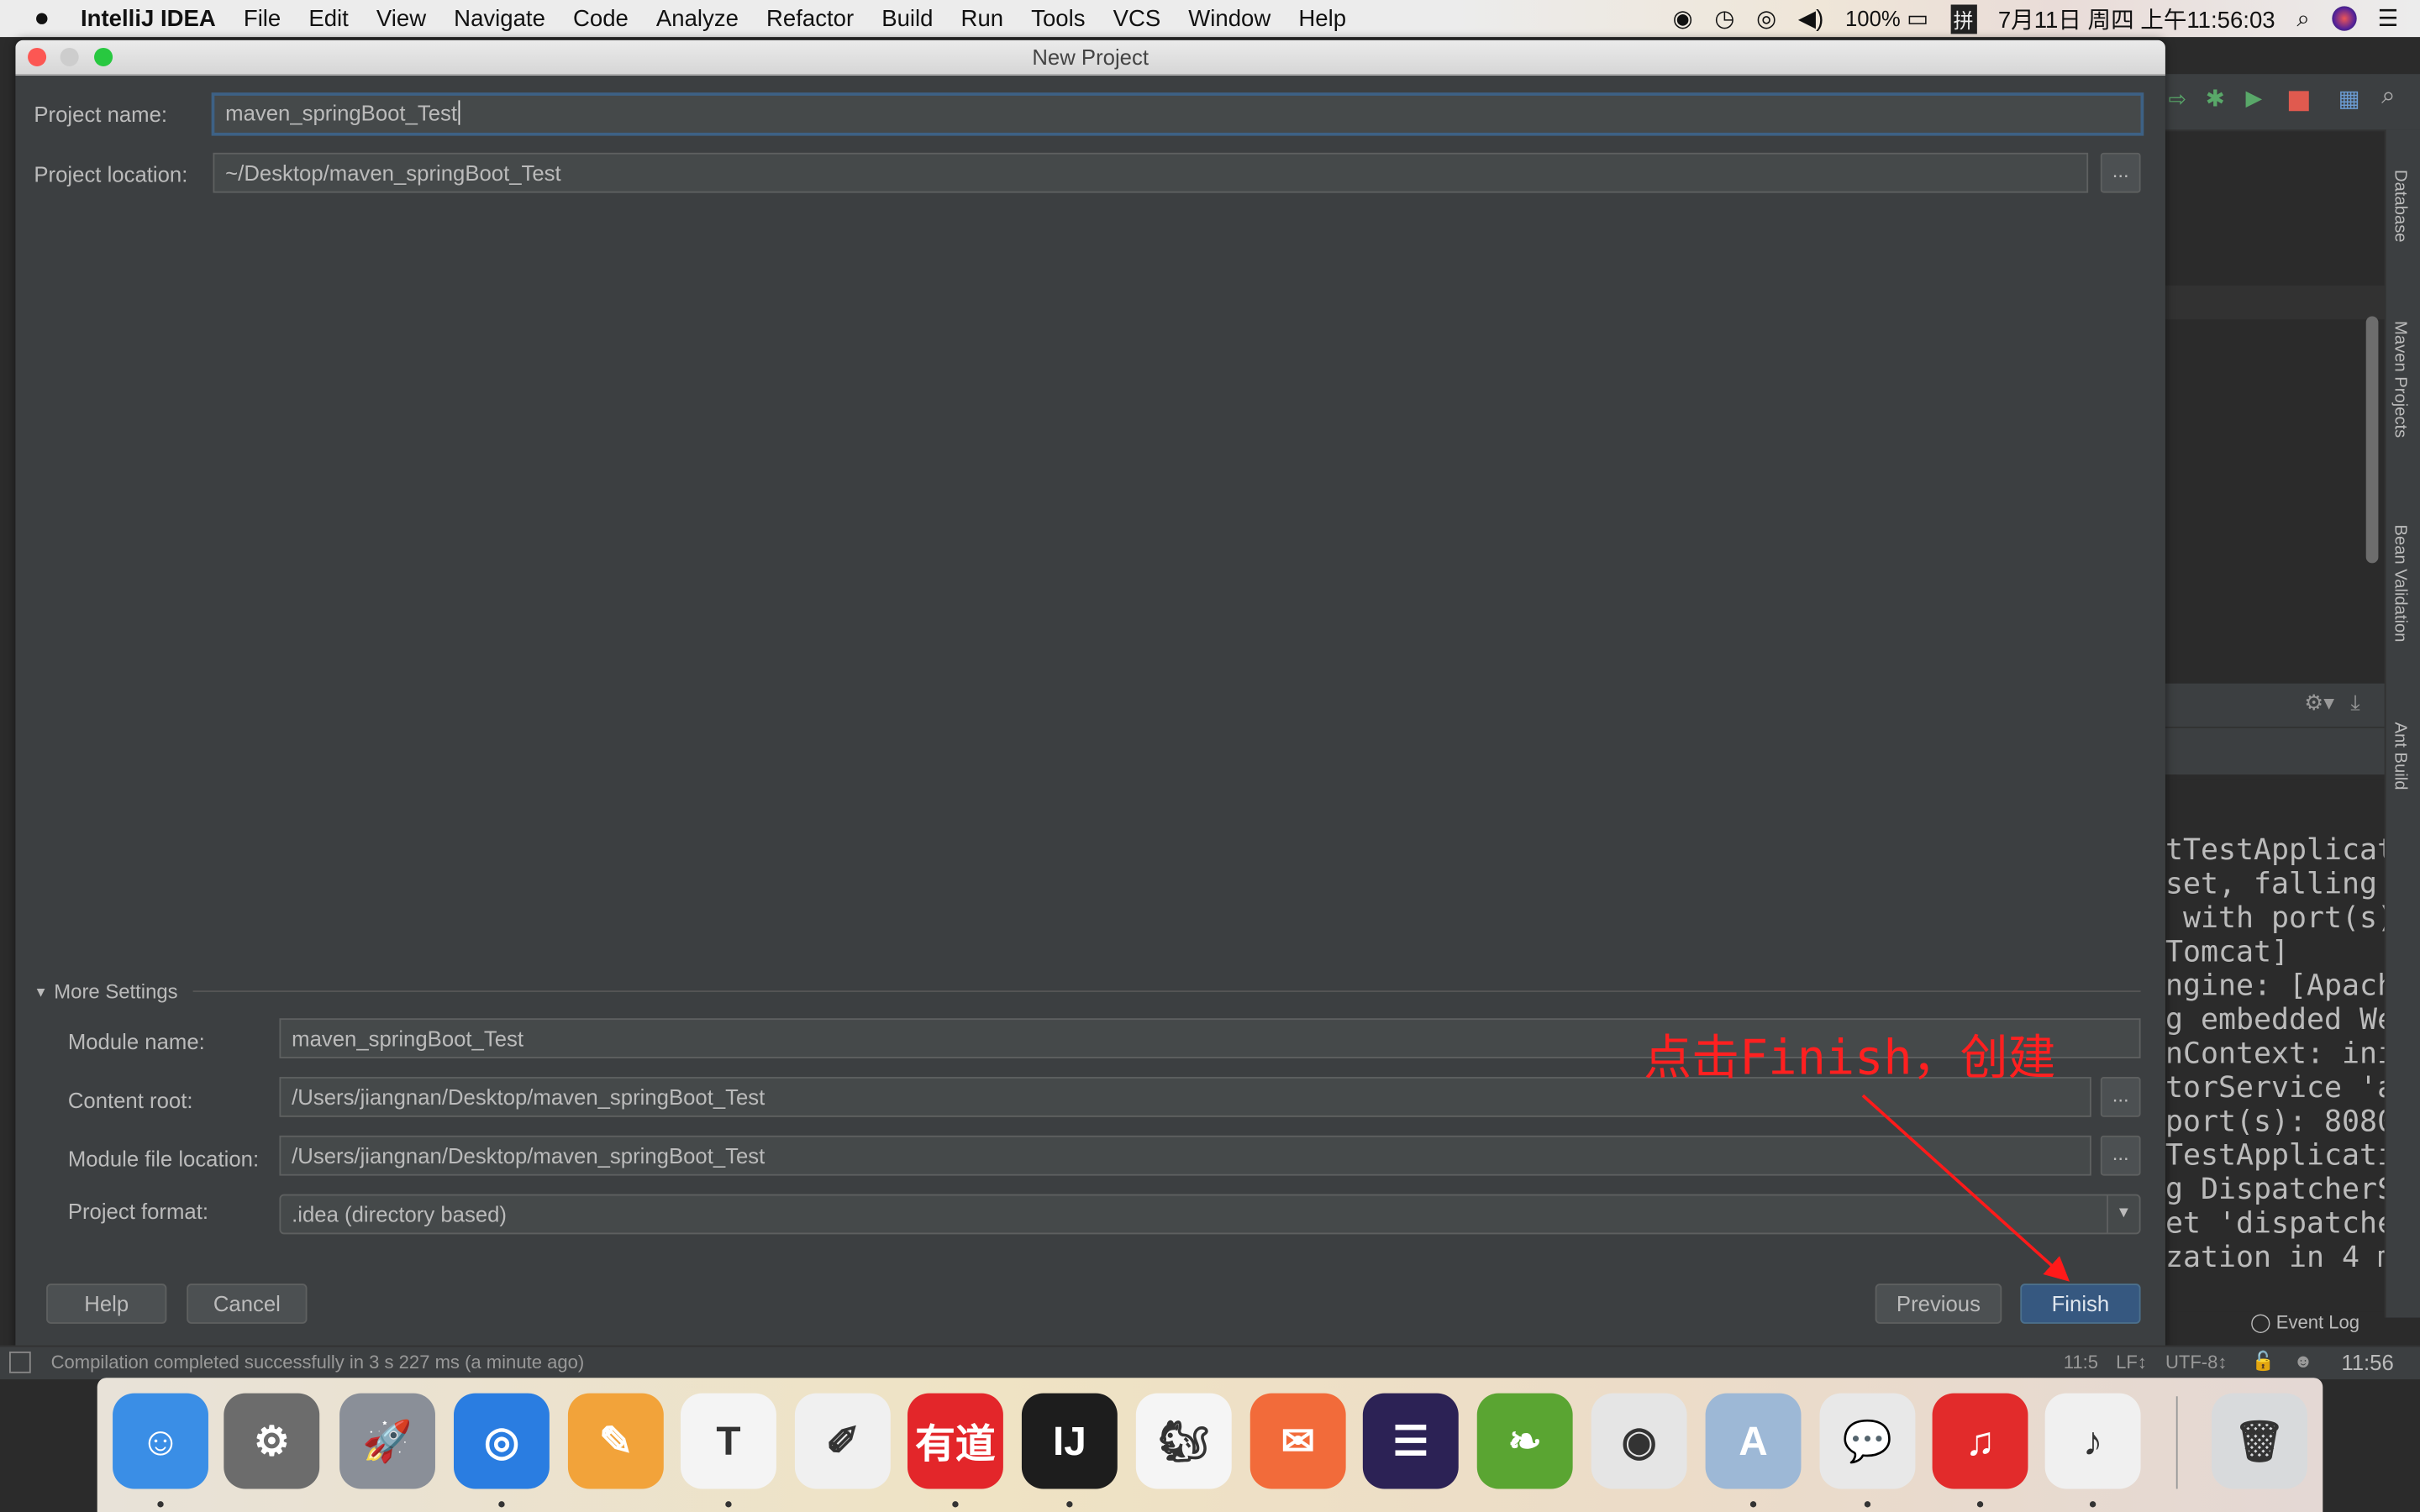 The image size is (2420, 1512). Describe the element at coordinates (161, 1441) in the screenshot. I see `dock-finder: ☺` at that location.